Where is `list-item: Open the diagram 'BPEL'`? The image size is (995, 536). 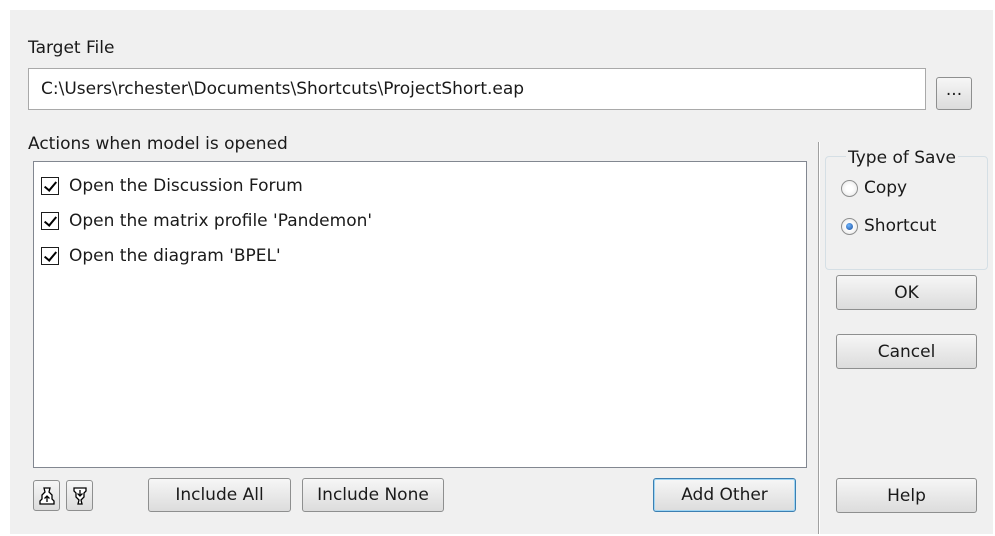 list-item: Open the diagram 'BPEL' is located at coordinates (161, 256).